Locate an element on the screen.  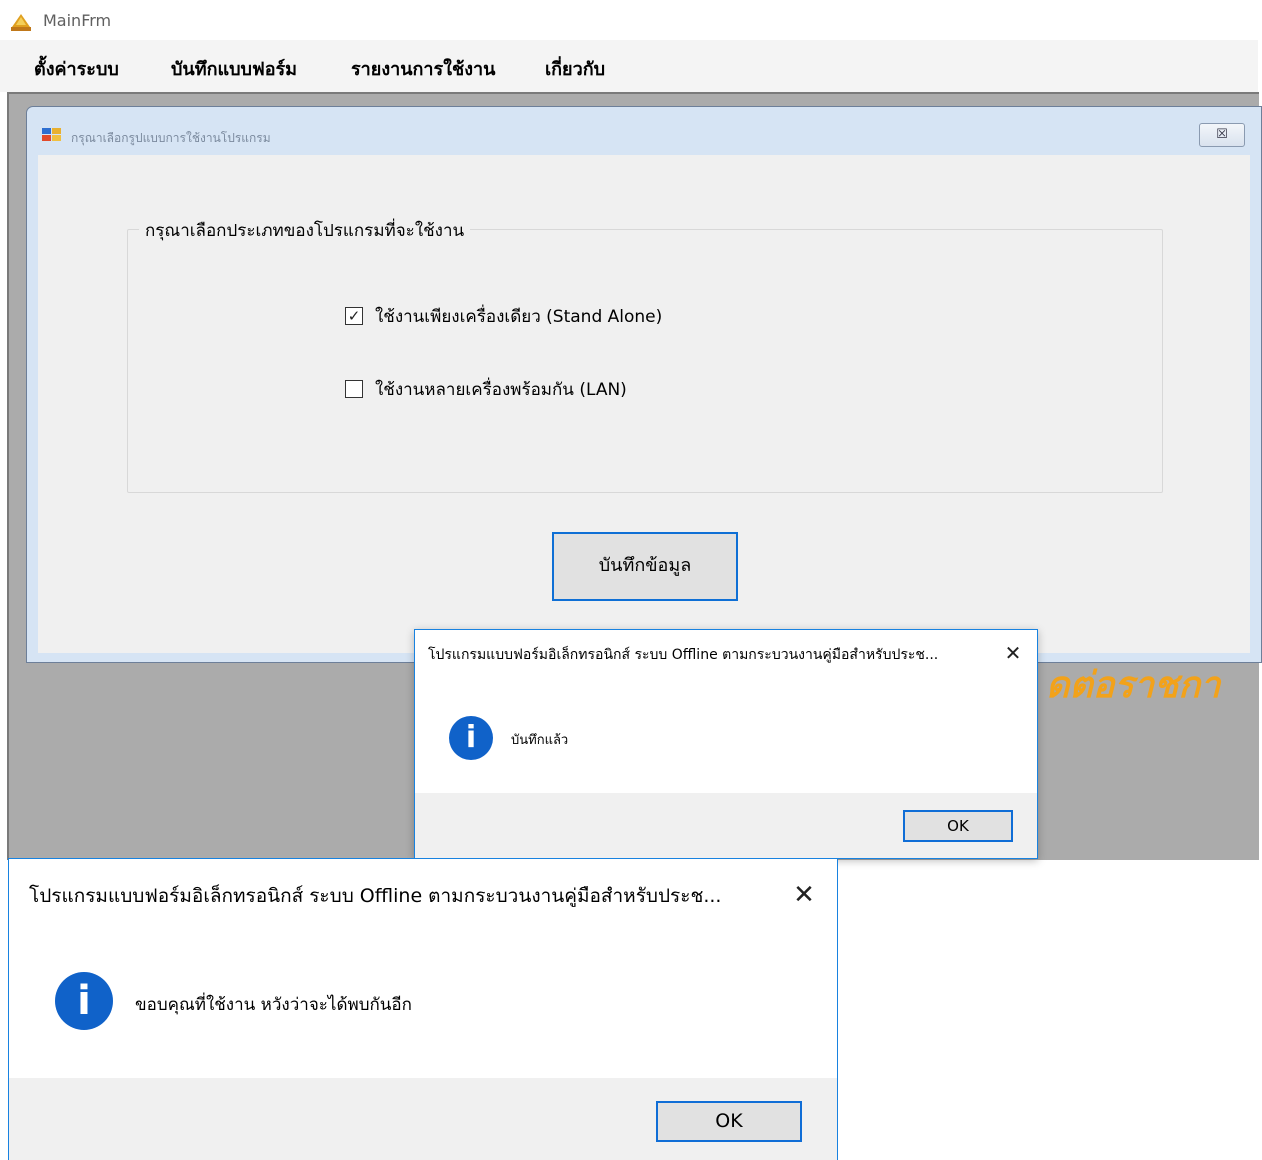
form-icon is located at coordinates (51, 134).